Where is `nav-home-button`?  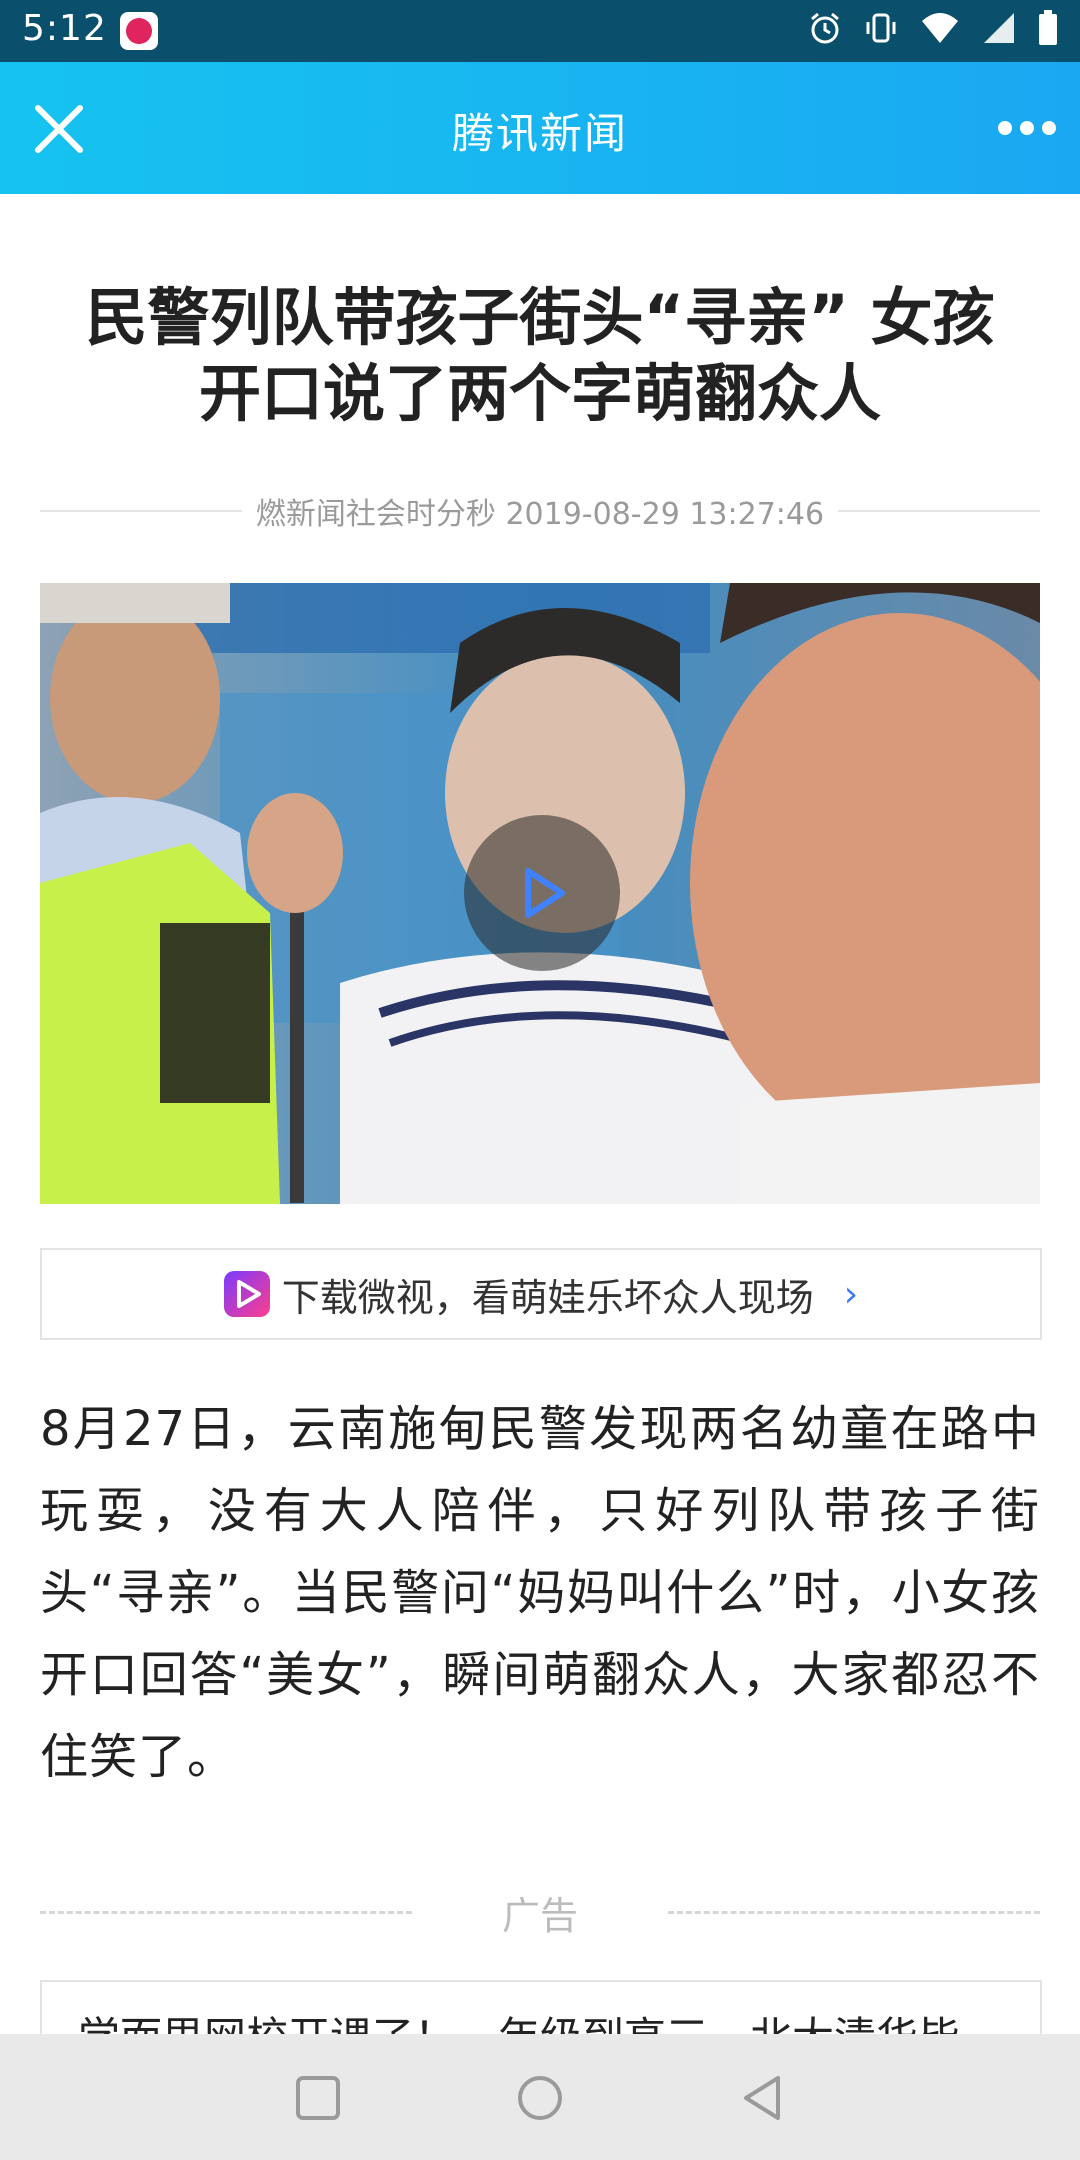 nav-home-button is located at coordinates (540, 2098).